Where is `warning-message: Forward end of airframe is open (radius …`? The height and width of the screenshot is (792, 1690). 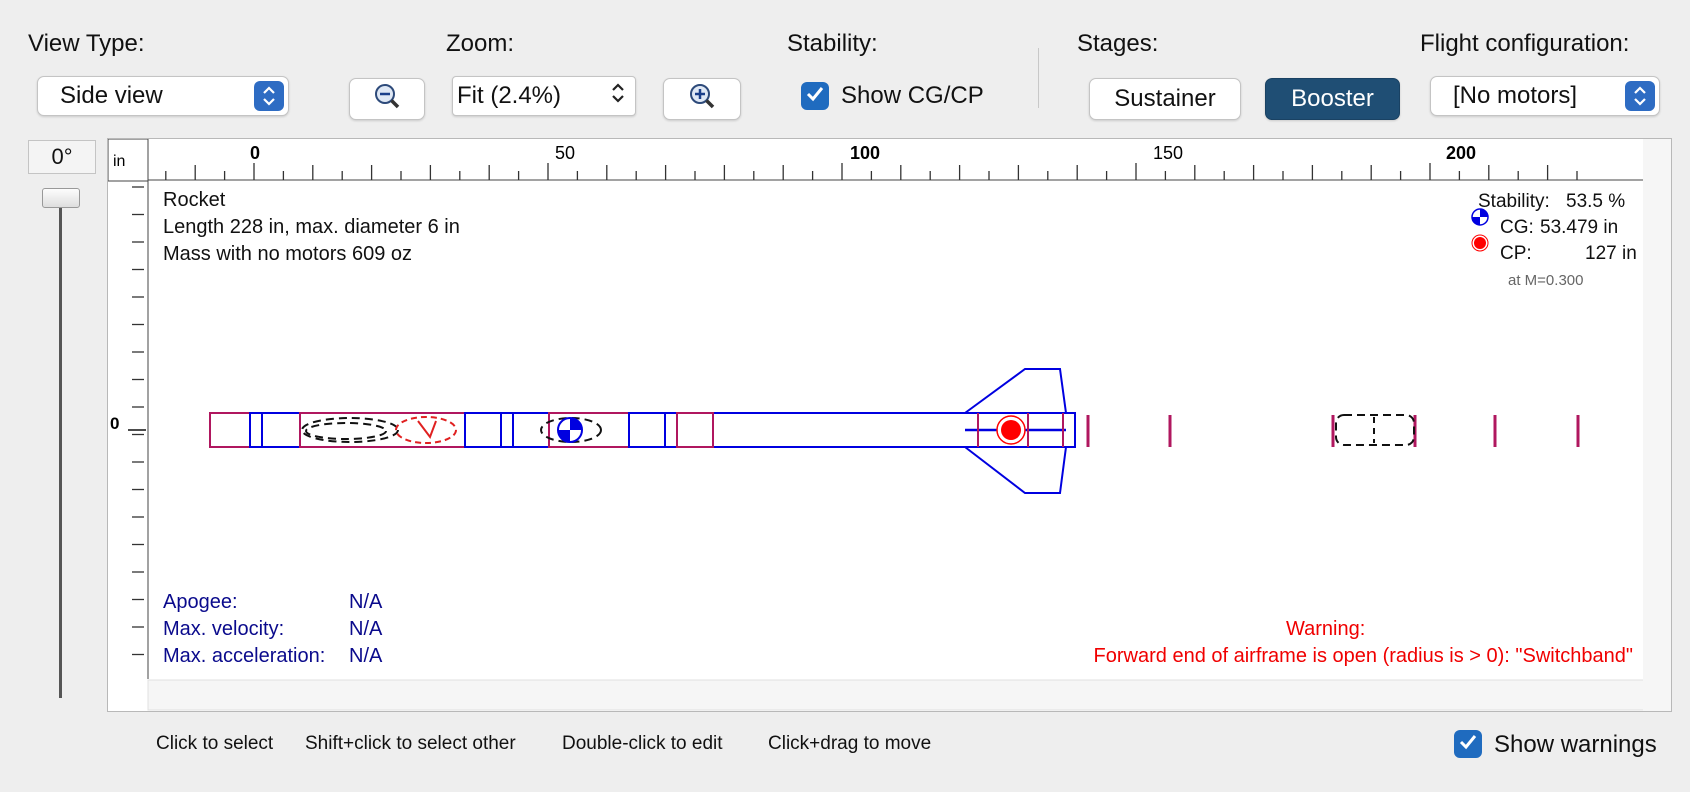 warning-message: Forward end of airframe is open (radius … is located at coordinates (1363, 656).